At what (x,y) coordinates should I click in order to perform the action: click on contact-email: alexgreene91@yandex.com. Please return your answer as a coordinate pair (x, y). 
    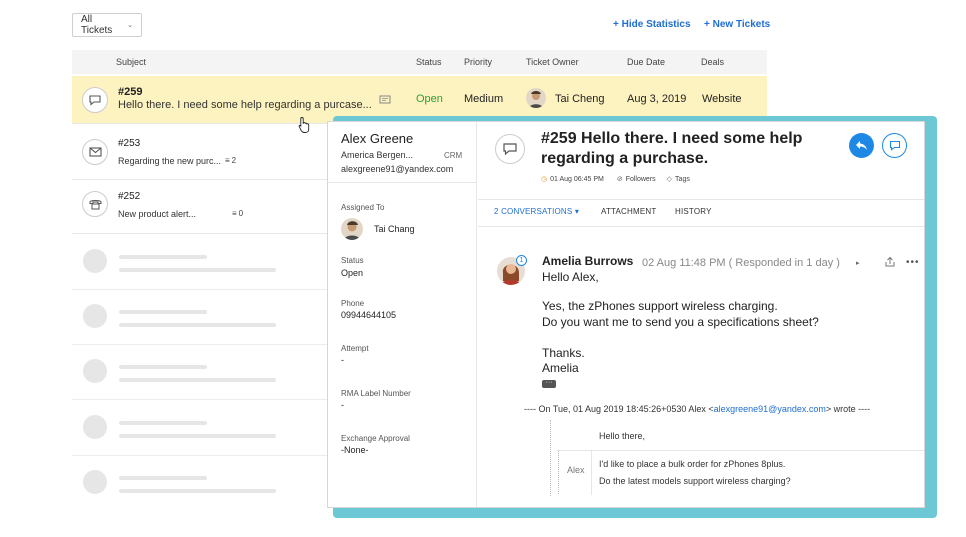
    Looking at the image, I should click on (397, 169).